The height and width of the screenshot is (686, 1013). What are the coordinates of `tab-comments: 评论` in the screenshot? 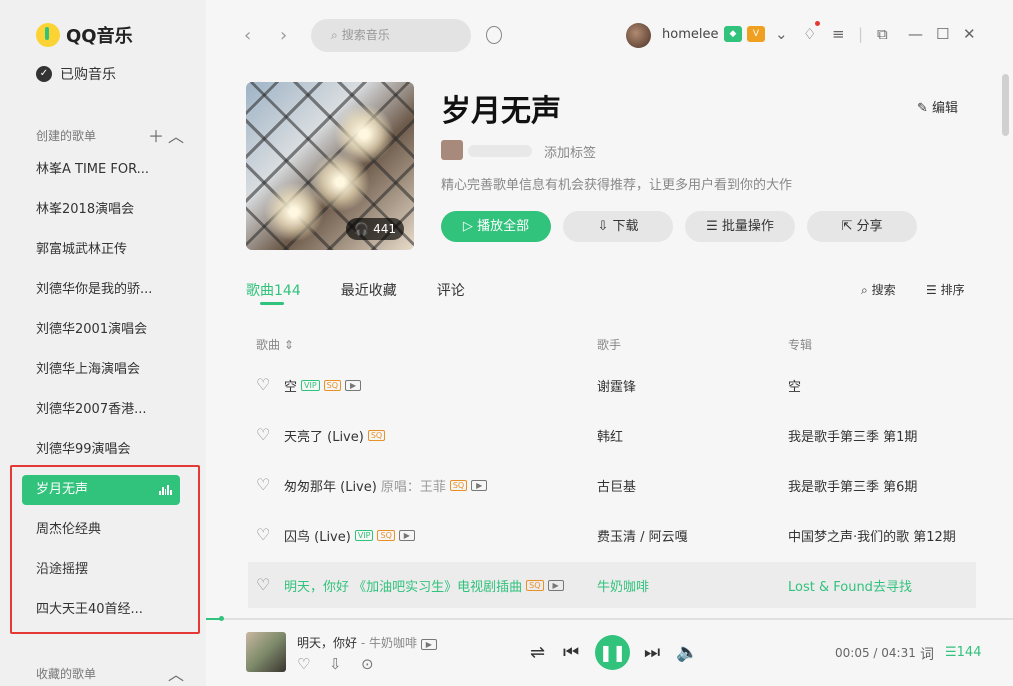 It's located at (451, 290).